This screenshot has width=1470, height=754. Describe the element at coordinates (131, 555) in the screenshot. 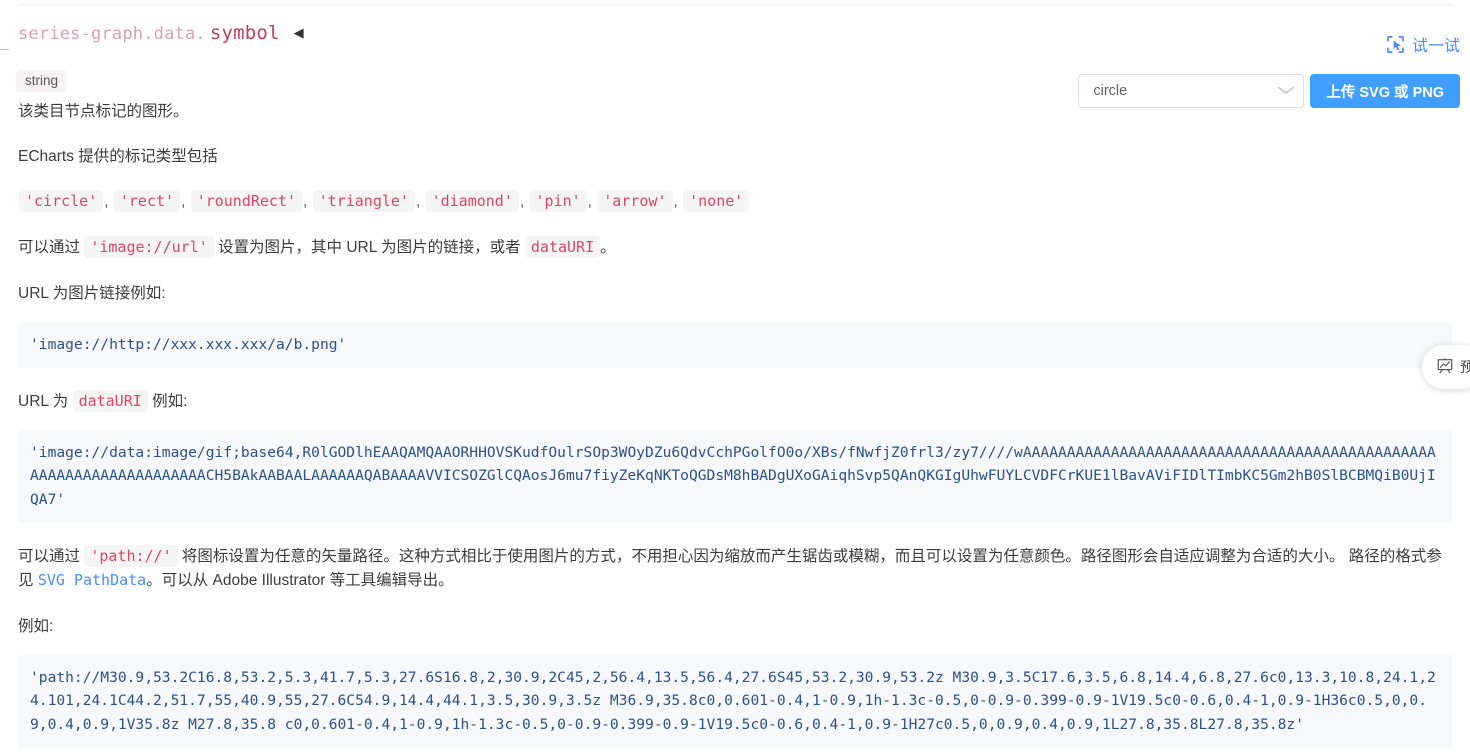

I see `code-path-prefix: 'path://'` at that location.